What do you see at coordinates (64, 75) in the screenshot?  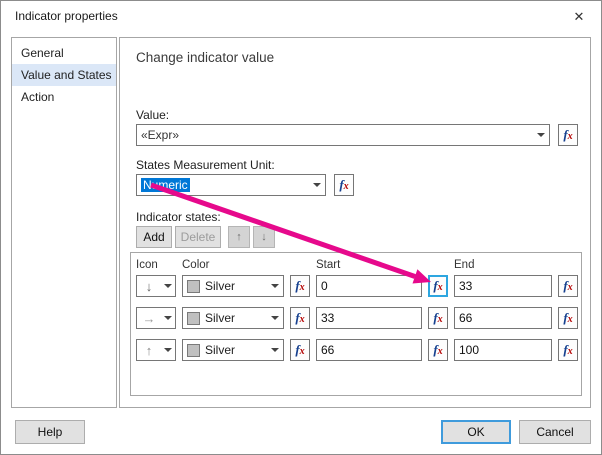 I see `sidebar-item-value-and-states: Value and States` at bounding box center [64, 75].